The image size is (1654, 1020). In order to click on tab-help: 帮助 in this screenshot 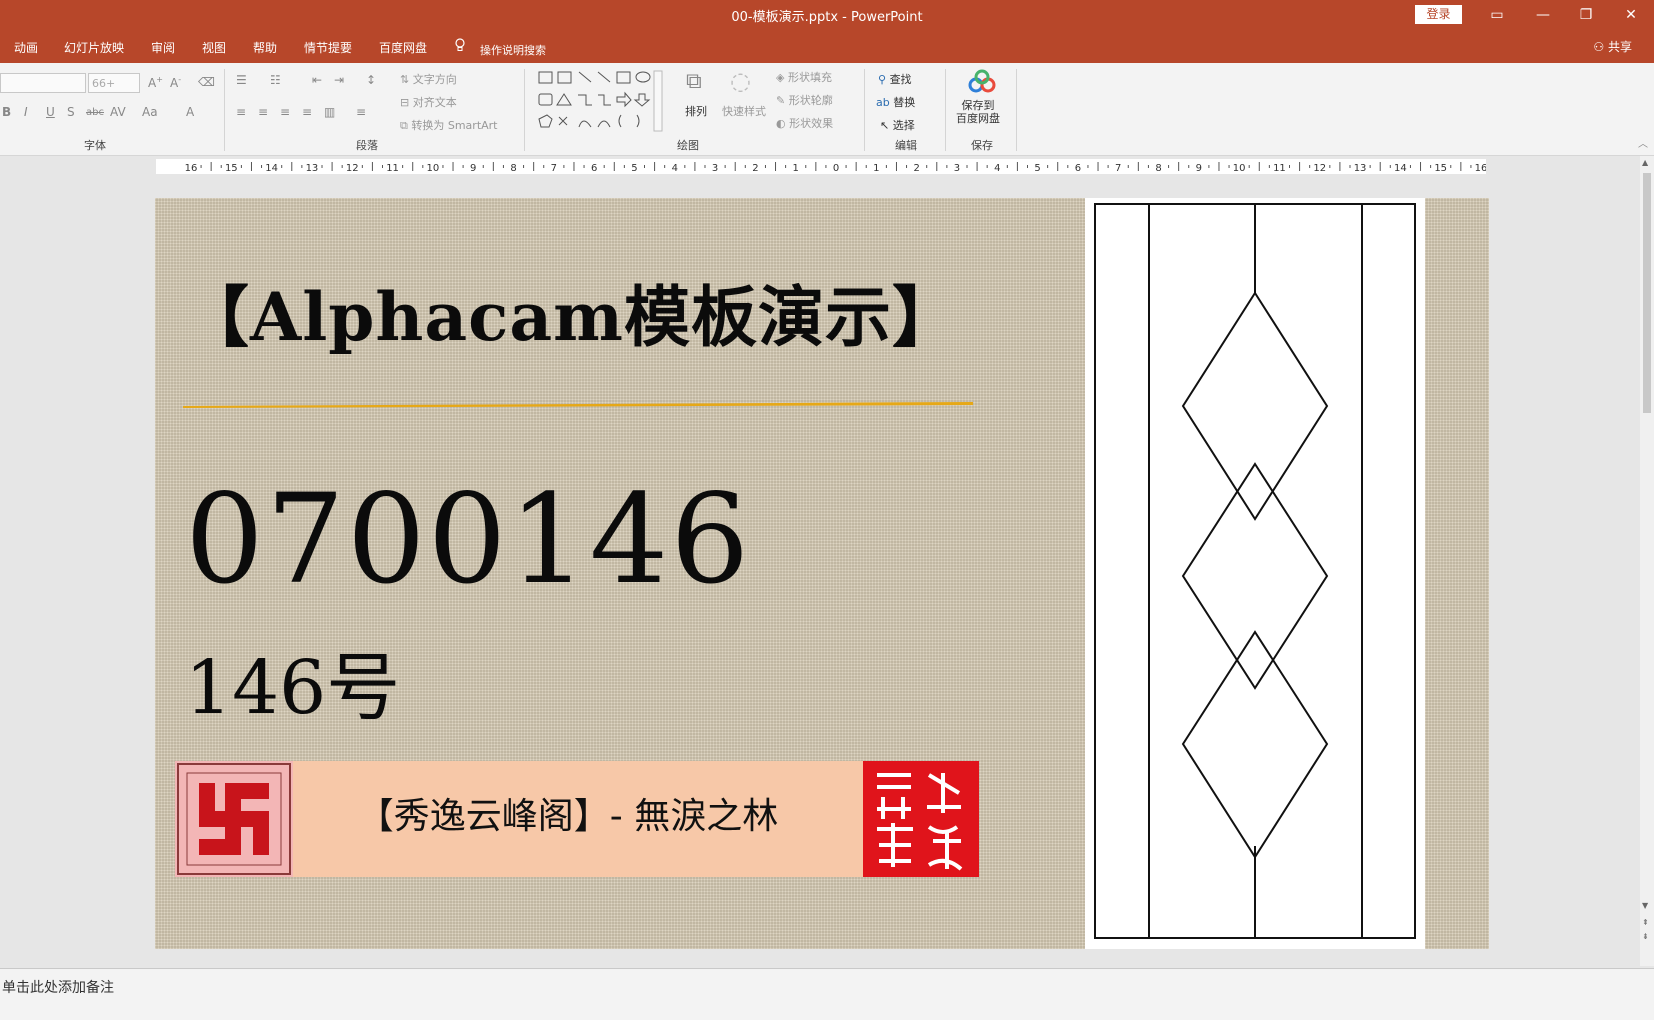, I will do `click(265, 47)`.